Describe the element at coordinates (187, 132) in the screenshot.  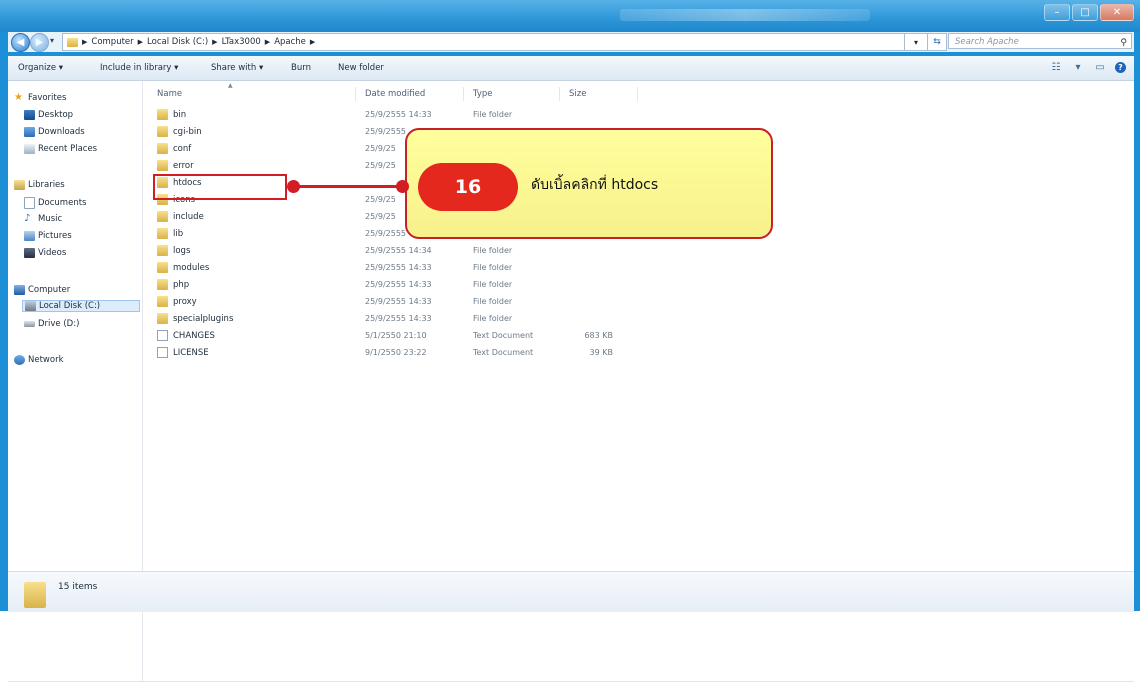
I see `file-name: cgi-bin` at that location.